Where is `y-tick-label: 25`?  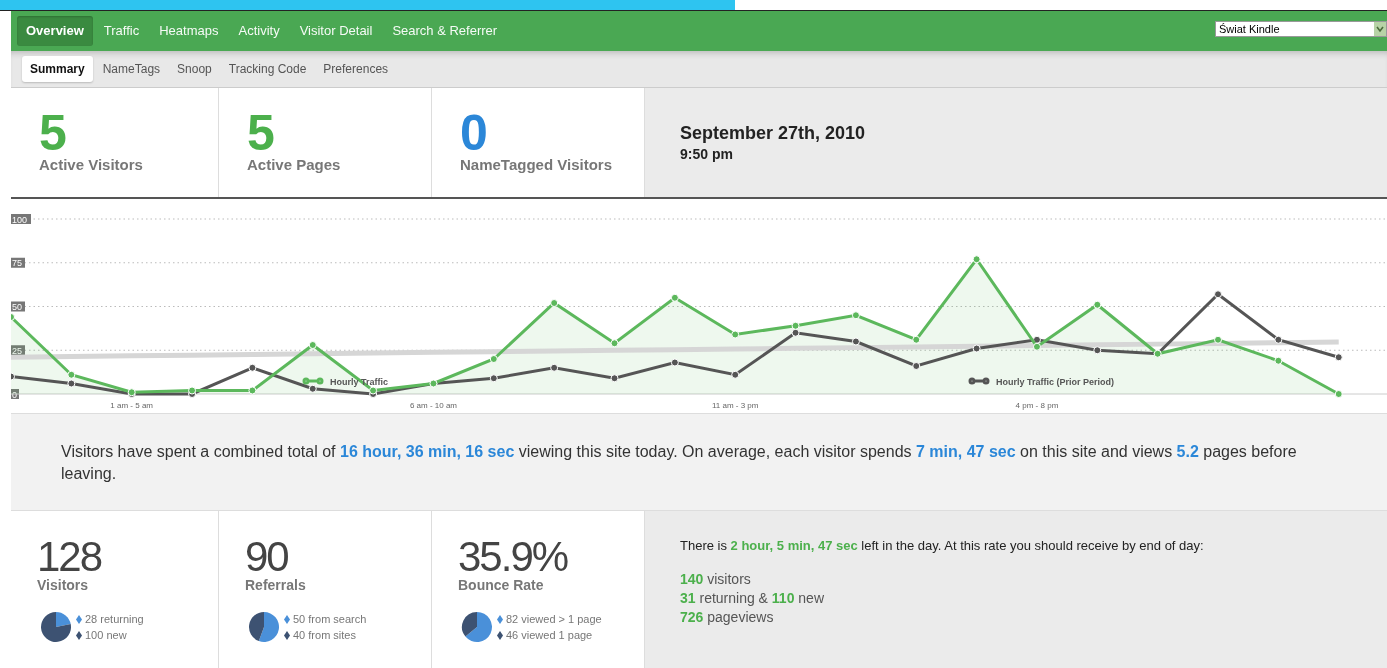
y-tick-label: 25 is located at coordinates (18, 350).